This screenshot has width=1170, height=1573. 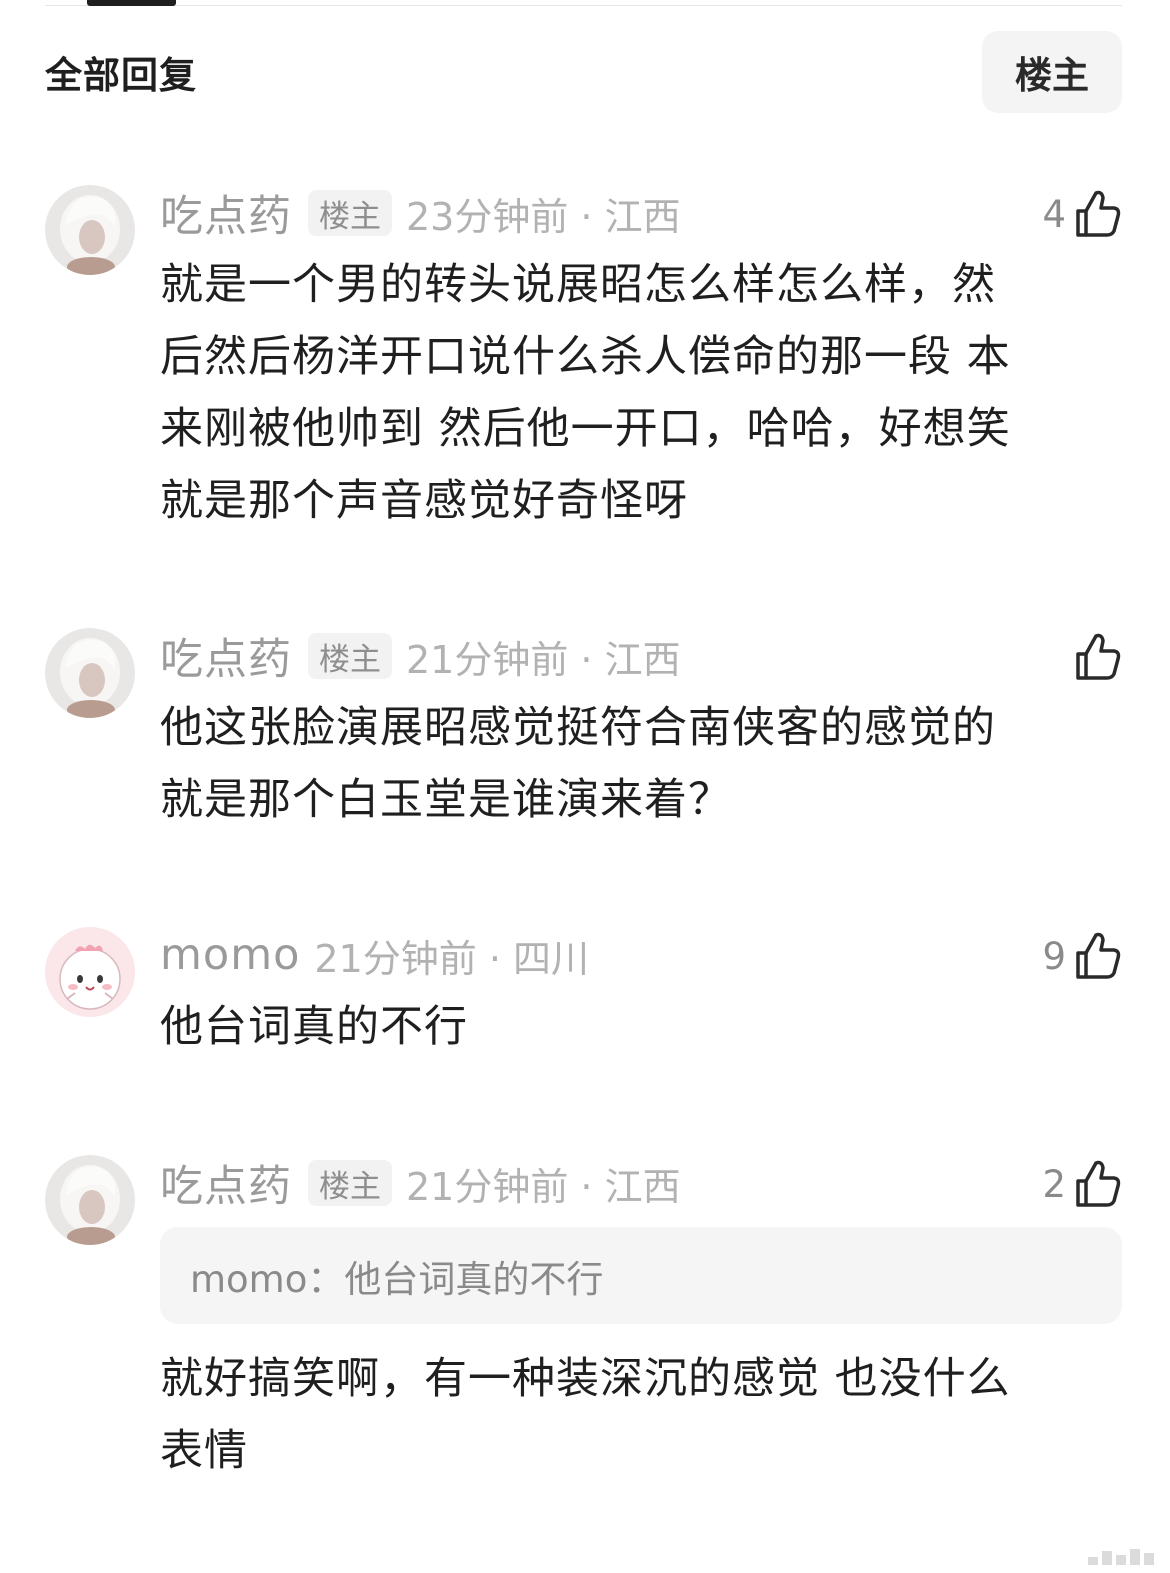 What do you see at coordinates (267, 1279) in the screenshot?
I see `quoted-username: momo：` at bounding box center [267, 1279].